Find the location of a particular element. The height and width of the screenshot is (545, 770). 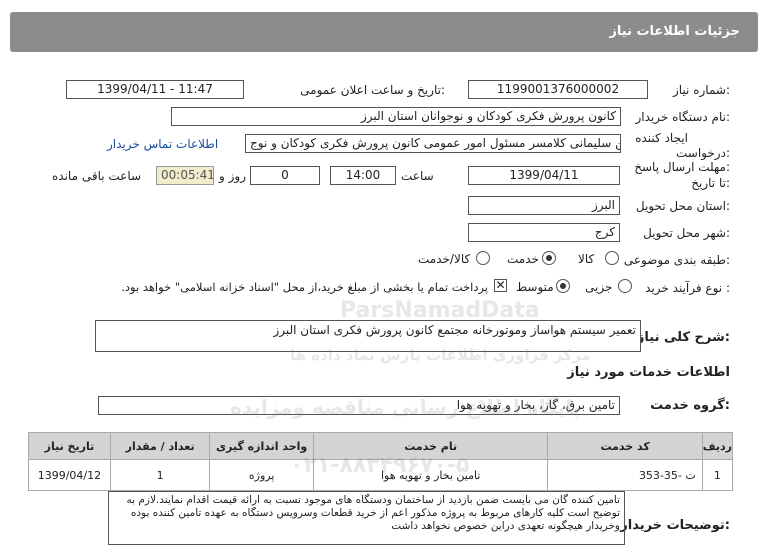

cell-quantity: 1 is located at coordinates (160, 475).